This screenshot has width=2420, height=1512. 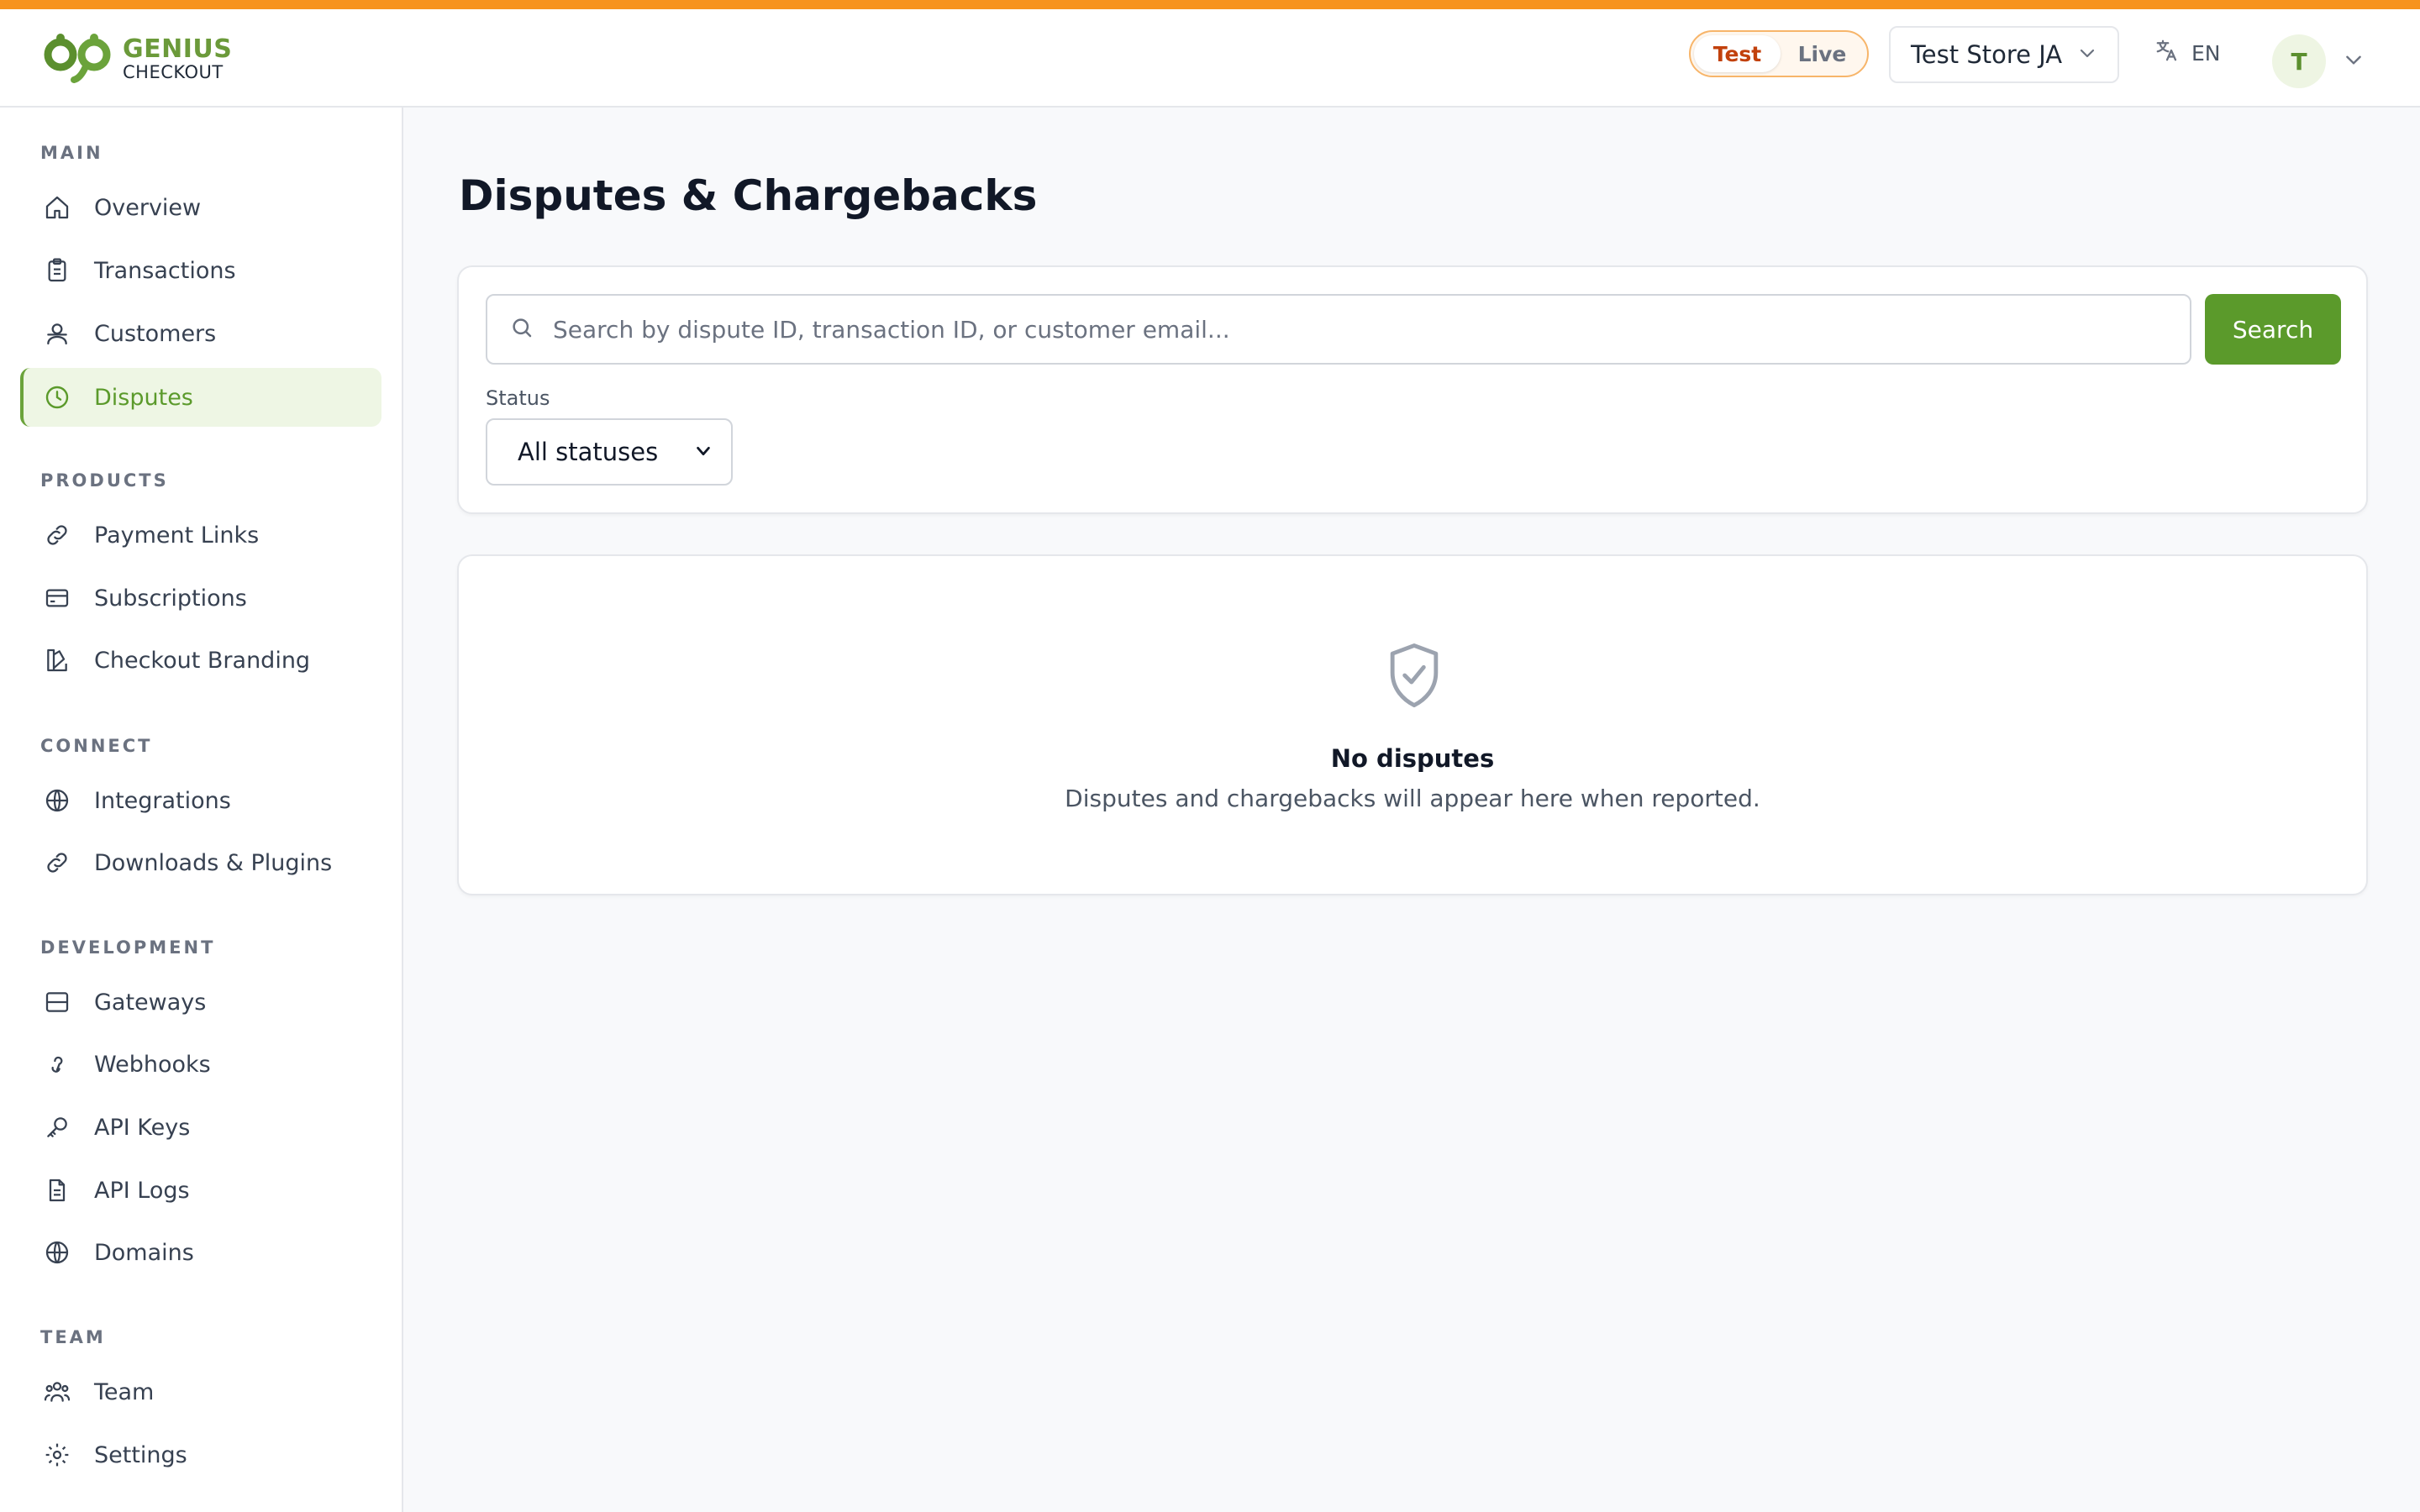 What do you see at coordinates (124, 1391) in the screenshot?
I see `sidebar-item-label: Team` at bounding box center [124, 1391].